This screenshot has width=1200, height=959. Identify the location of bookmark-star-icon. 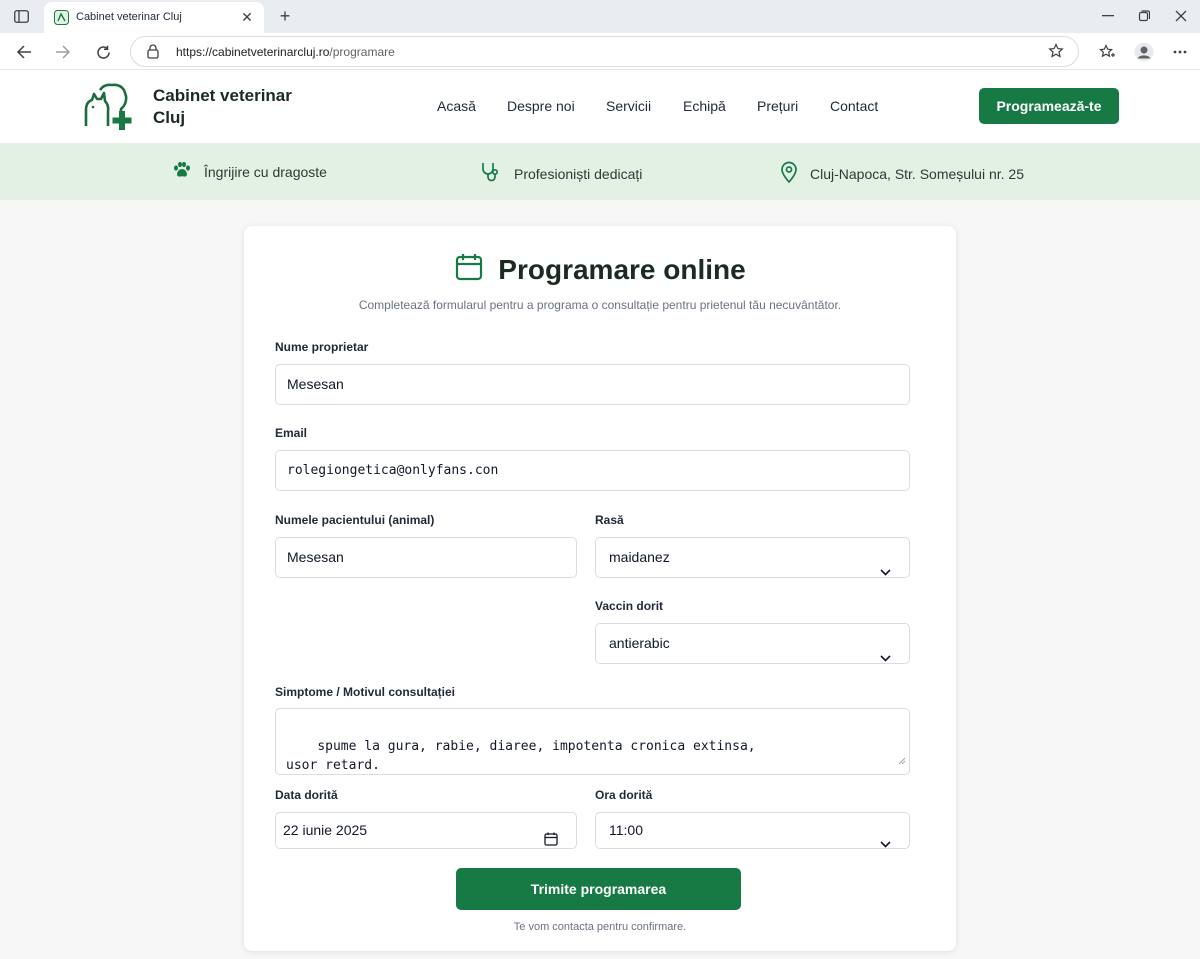
(1056, 53).